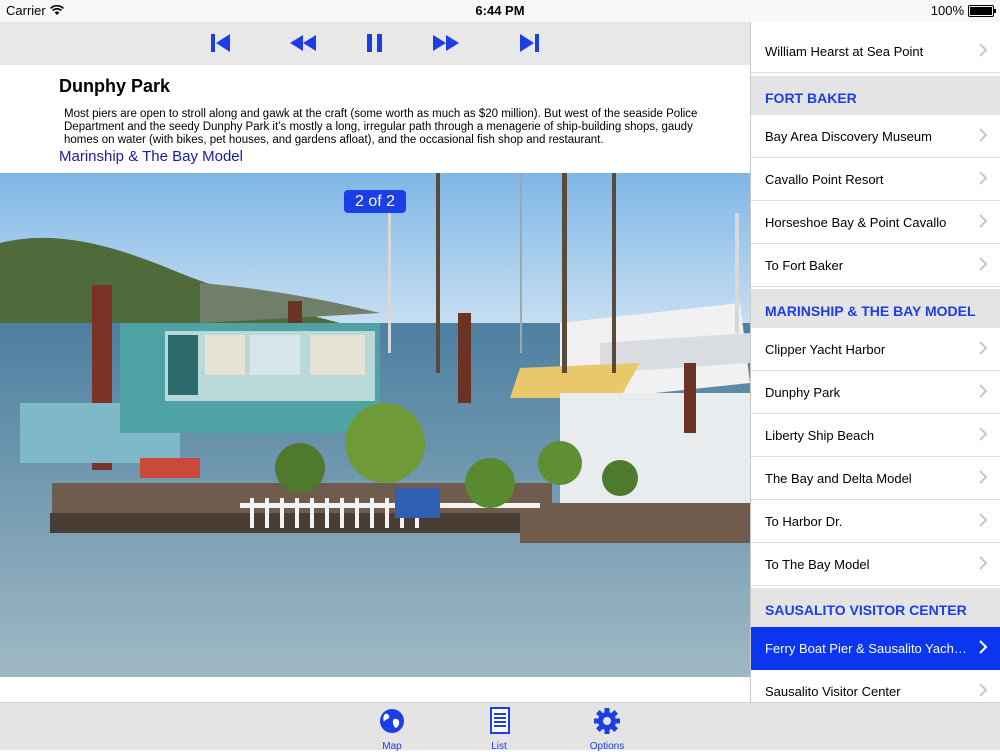 Image resolution: width=1000 pixels, height=752 pixels. What do you see at coordinates (875, 392) in the screenshot?
I see `list-item: Dunphy Park` at bounding box center [875, 392].